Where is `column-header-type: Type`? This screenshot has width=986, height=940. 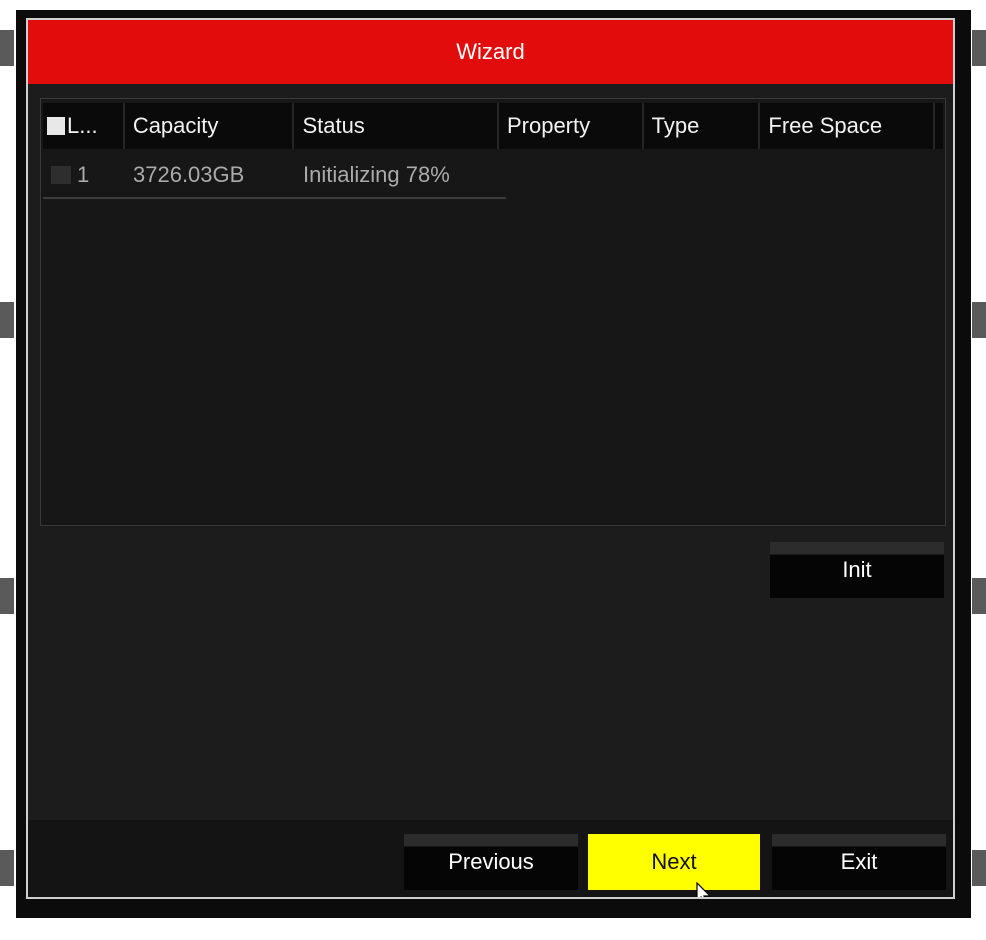
column-header-type: Type is located at coordinates (702, 126).